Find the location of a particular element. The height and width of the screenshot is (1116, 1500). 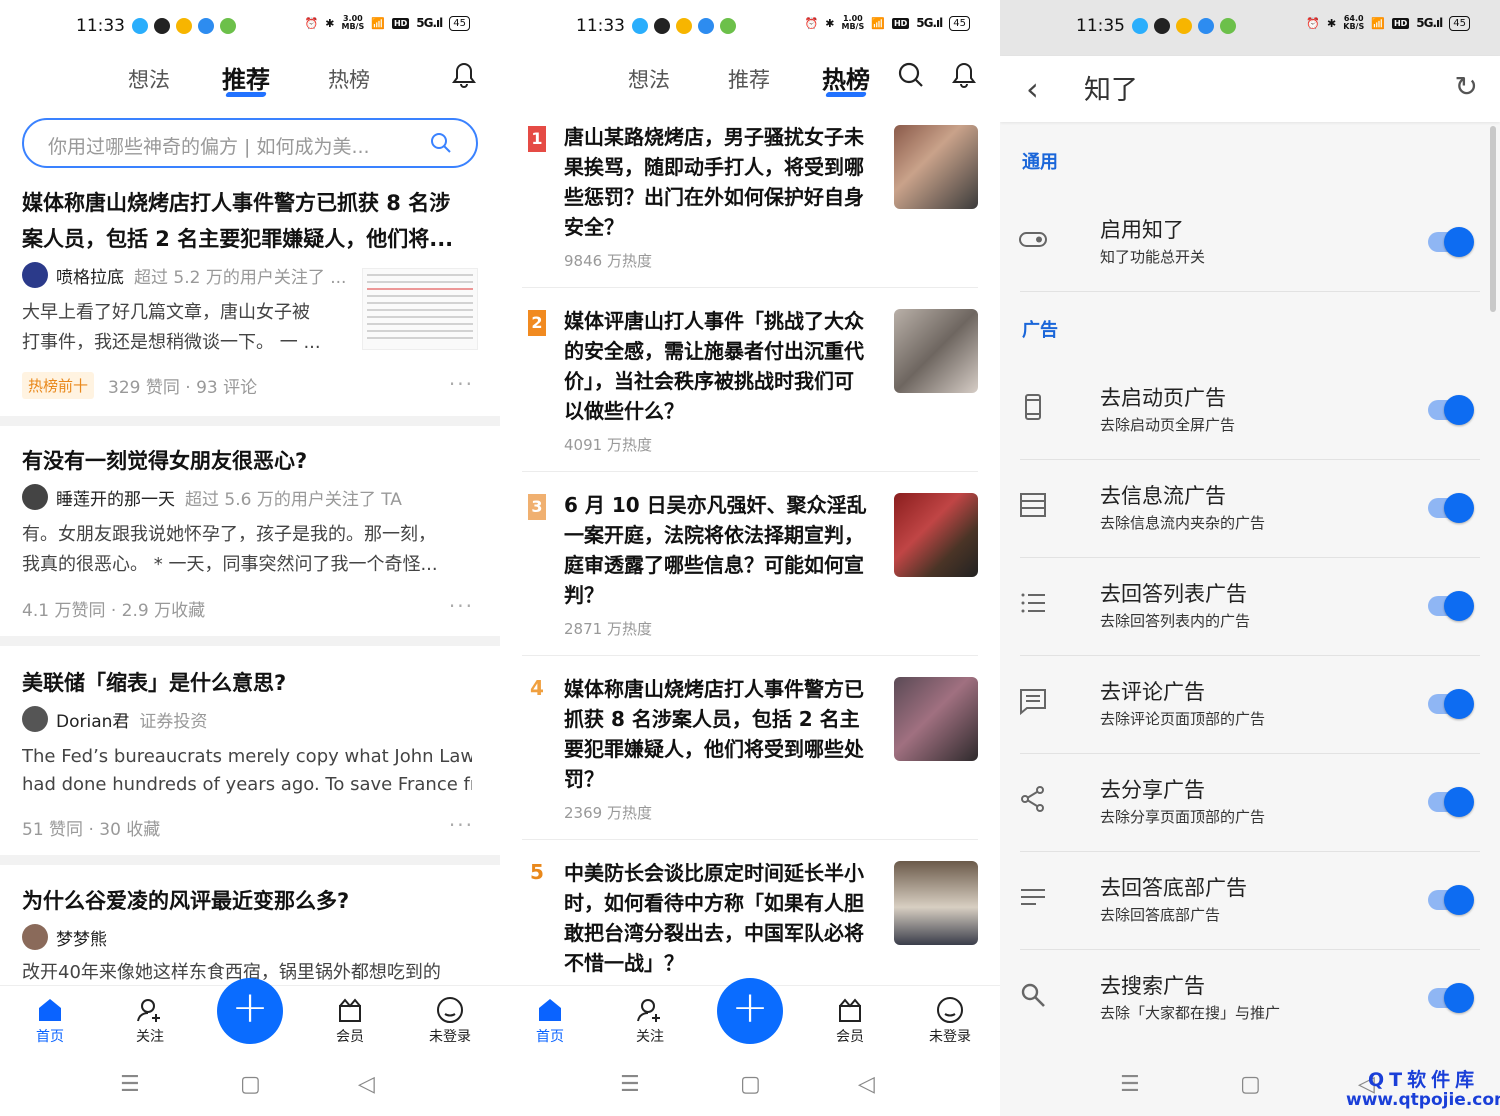

enable-switch is located at coordinates (1451, 242).